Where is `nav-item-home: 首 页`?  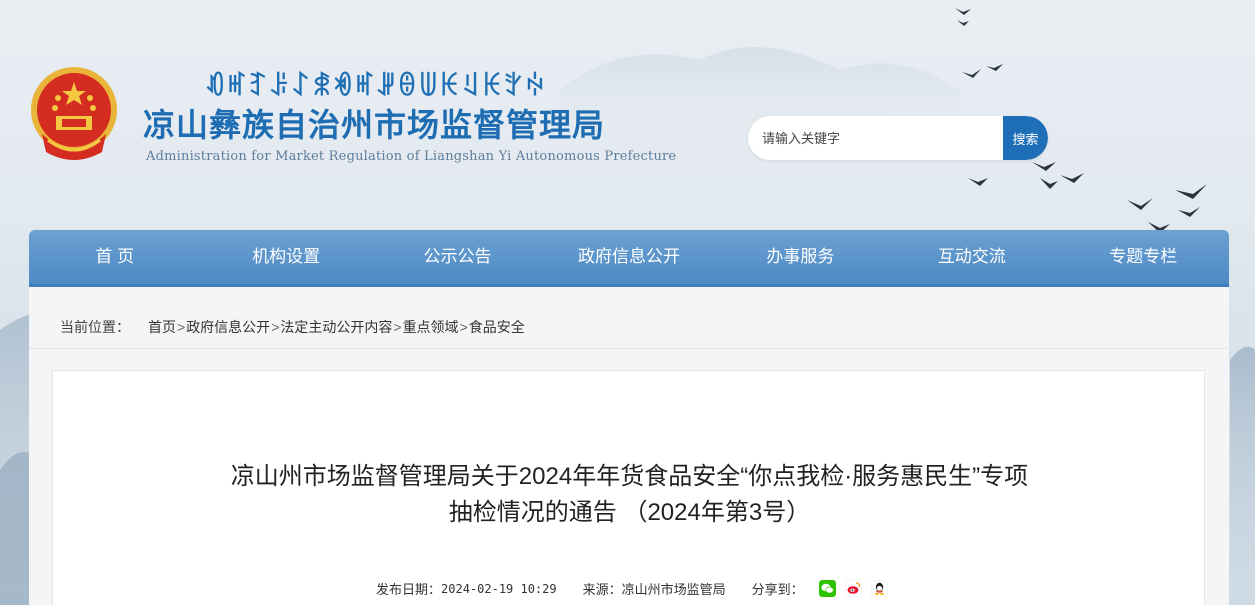 nav-item-home: 首 页 is located at coordinates (114, 258).